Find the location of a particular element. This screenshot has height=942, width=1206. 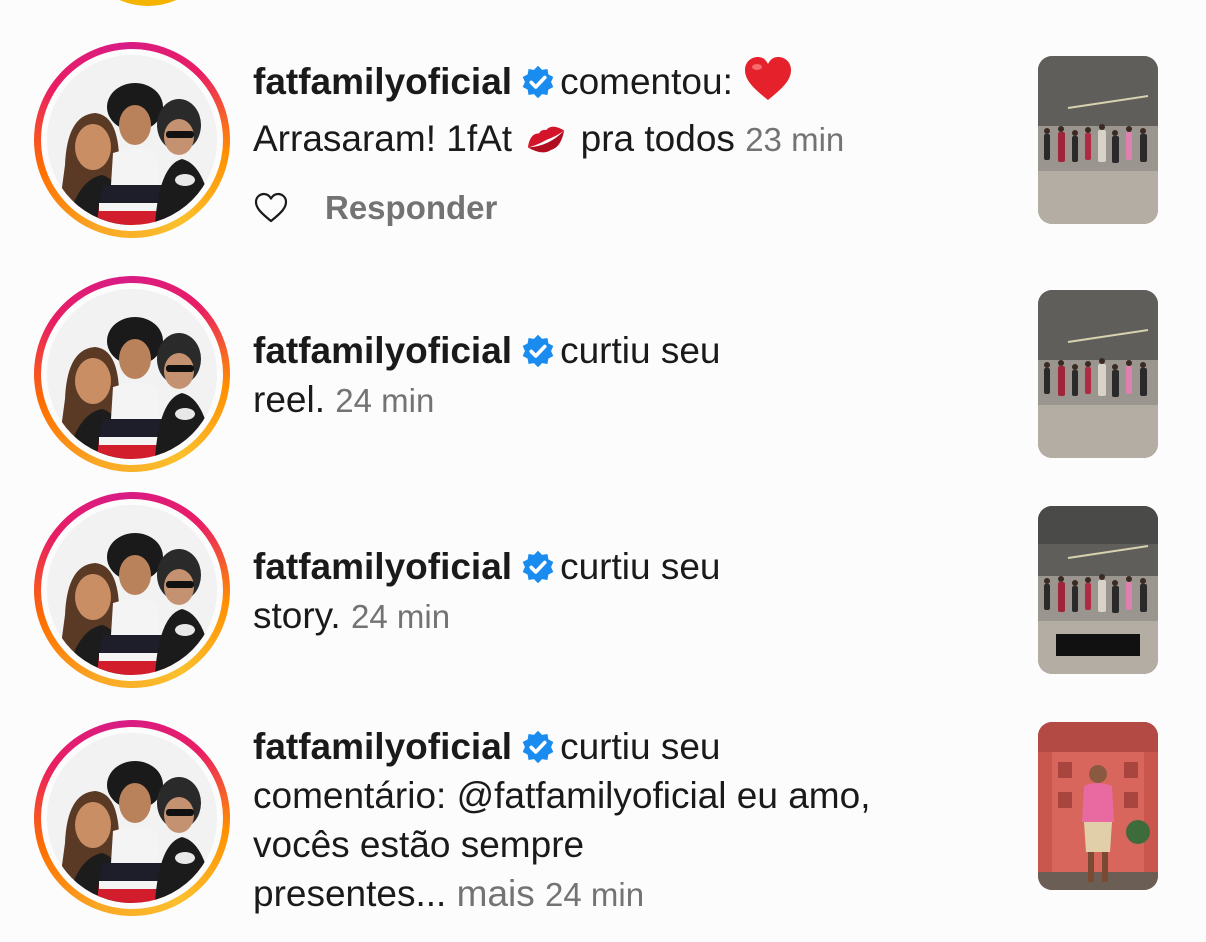

notification-action-object: story. is located at coordinates (297, 615).